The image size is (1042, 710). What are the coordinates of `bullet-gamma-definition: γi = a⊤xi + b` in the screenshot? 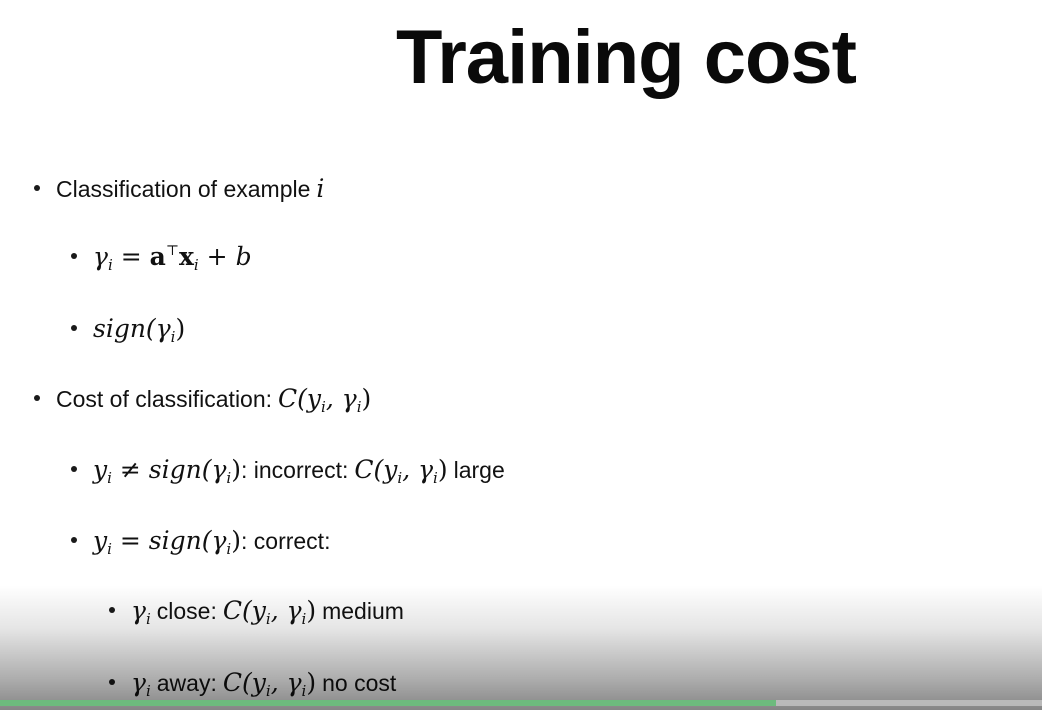 It's located at (161, 258).